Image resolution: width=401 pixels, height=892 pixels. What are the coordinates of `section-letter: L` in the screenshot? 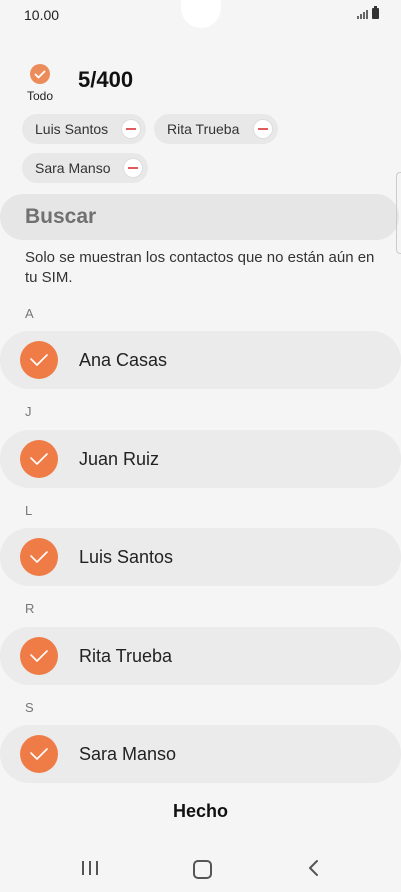 It's located at (29, 510).